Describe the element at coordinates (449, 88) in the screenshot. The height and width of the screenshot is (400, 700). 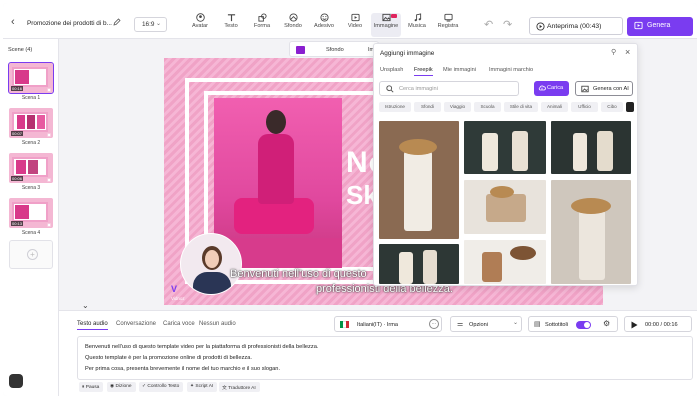
I see `search-input: Cerca immagini` at that location.